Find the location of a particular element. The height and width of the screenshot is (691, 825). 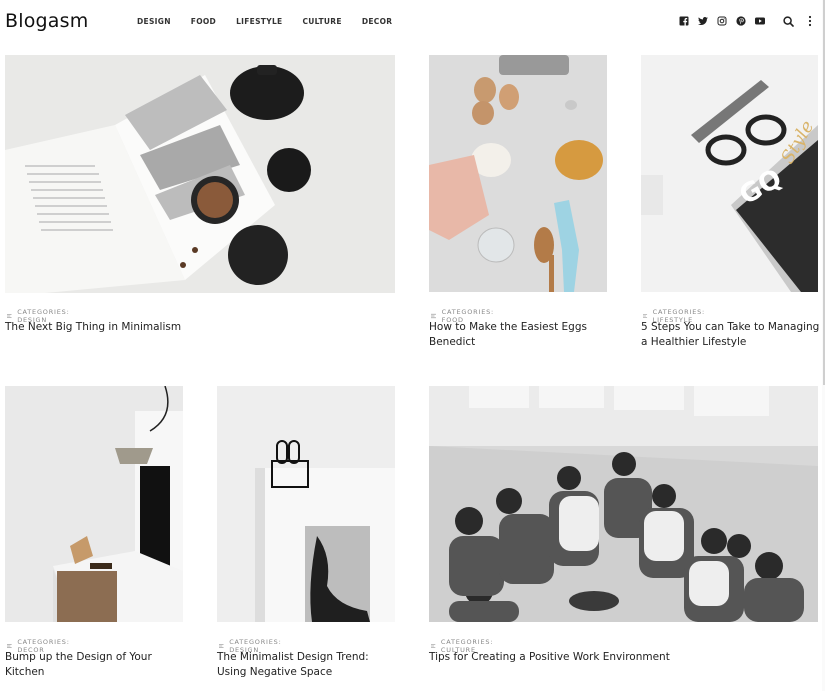

post-title: Bump up the Design of Your Kitchen is located at coordinates (94, 665).